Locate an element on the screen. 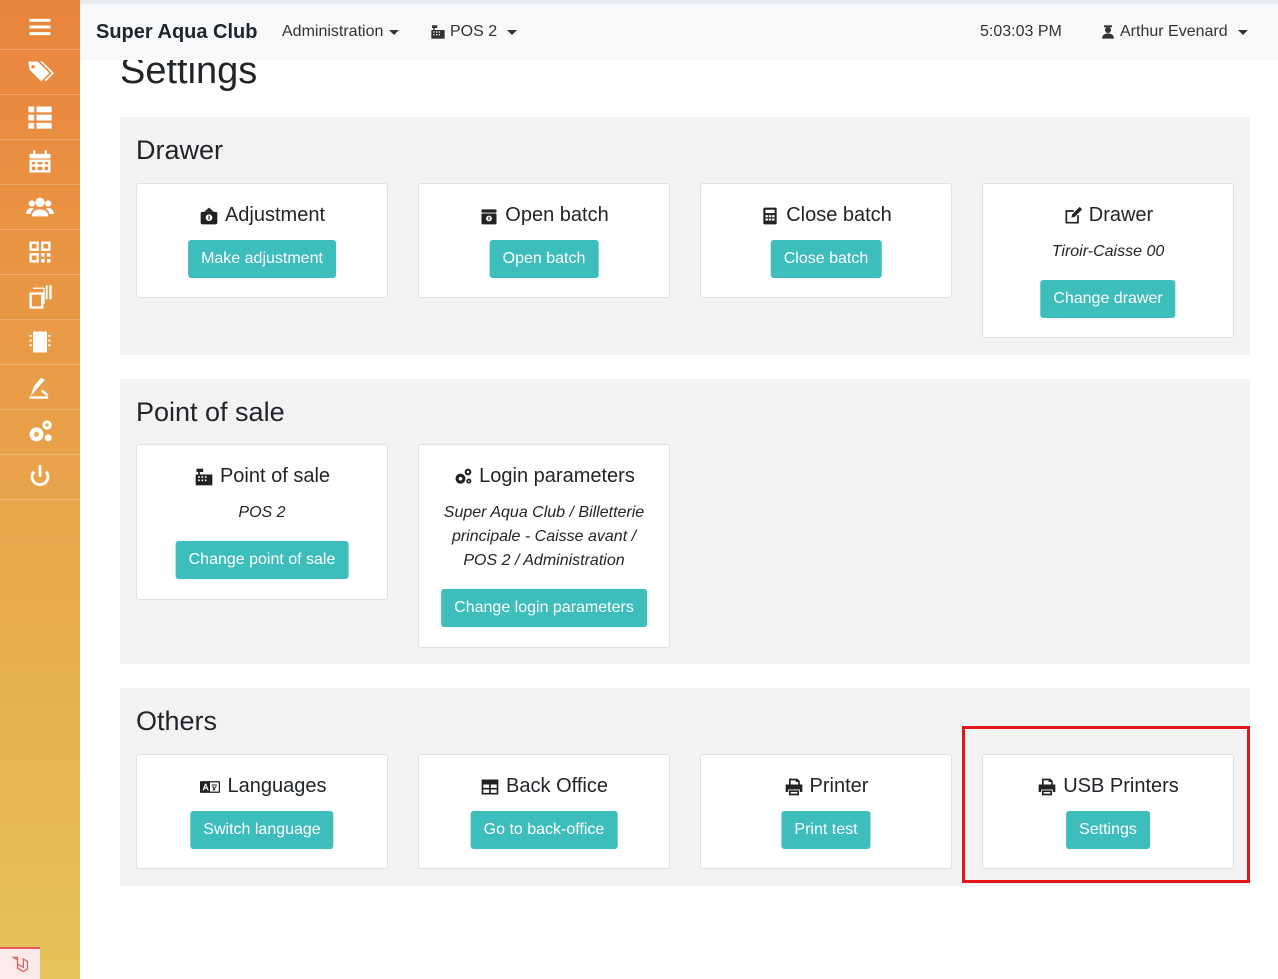  printer-card: Printer Print test is located at coordinates (826, 811).